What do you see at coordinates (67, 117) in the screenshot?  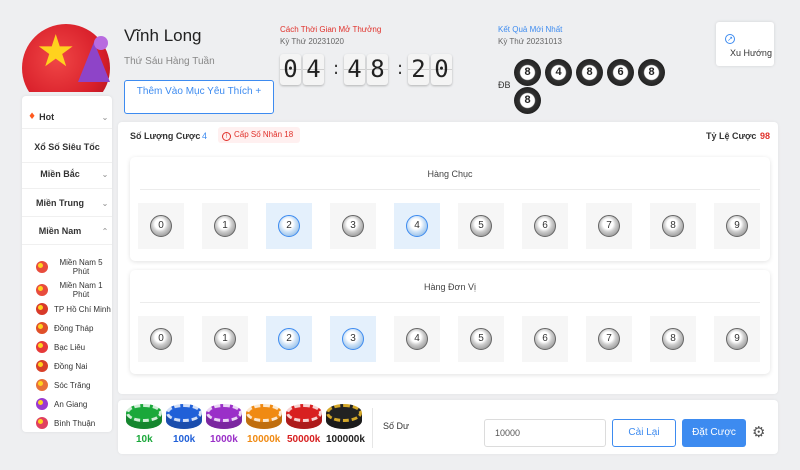 I see `sidebar-item-hot: ♦ Hot ⌄` at bounding box center [67, 117].